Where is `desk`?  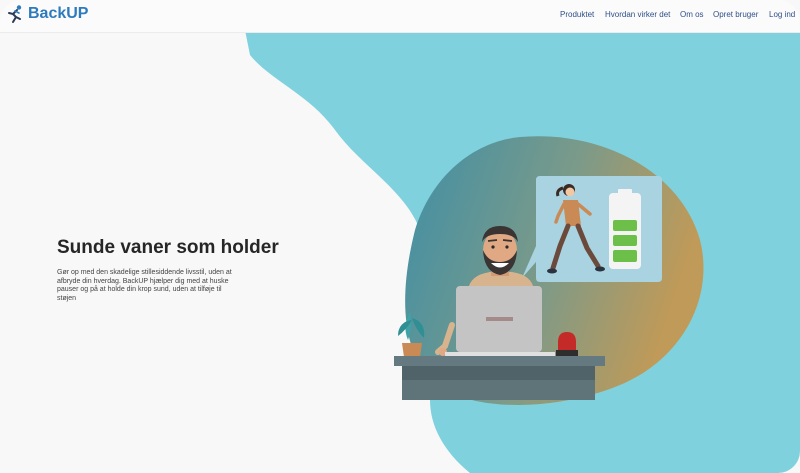 desk is located at coordinates (499, 378).